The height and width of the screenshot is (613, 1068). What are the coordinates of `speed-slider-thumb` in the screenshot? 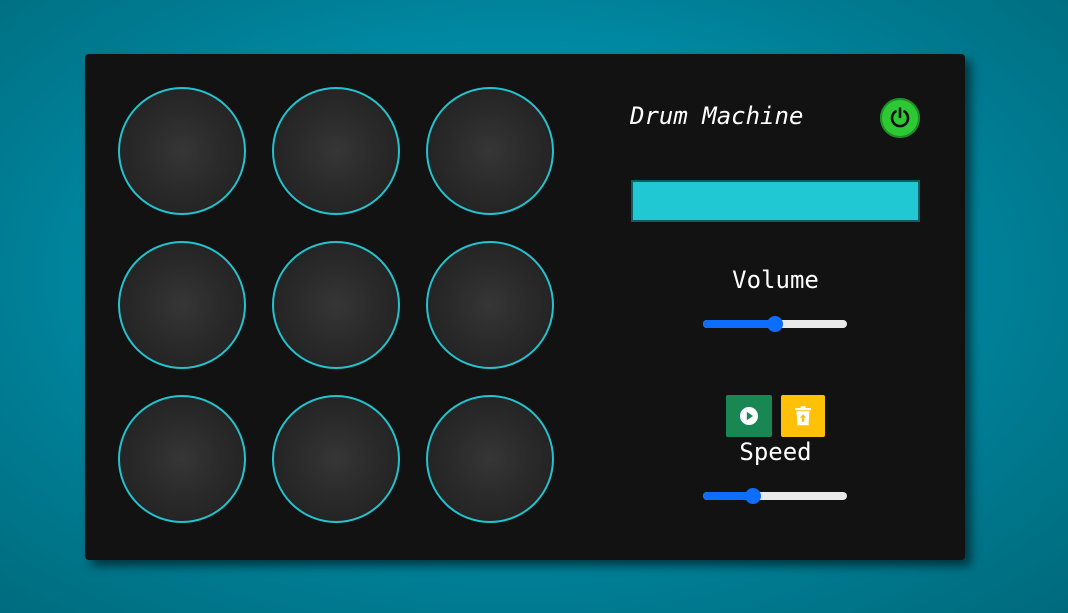 It's located at (753, 496).